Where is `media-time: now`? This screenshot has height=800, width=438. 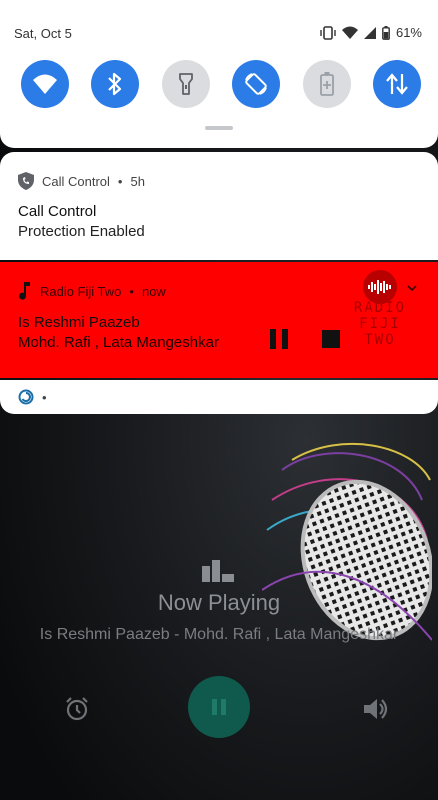
media-time: now is located at coordinates (153, 291).